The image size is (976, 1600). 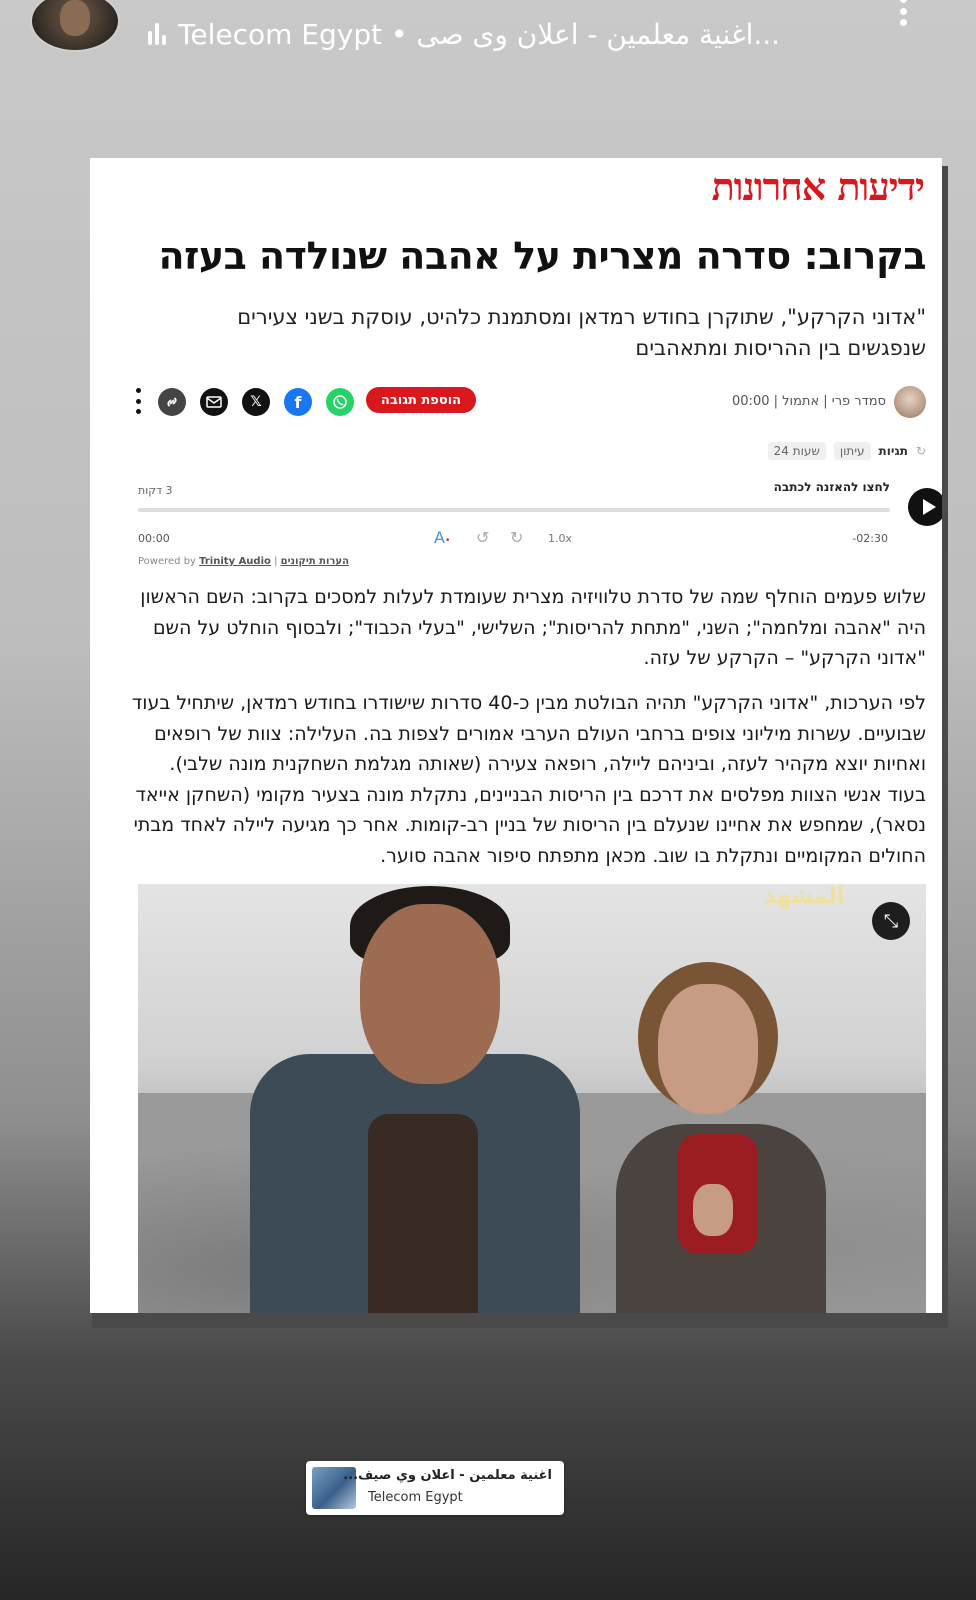 What do you see at coordinates (893, 451) in the screenshot?
I see `tags-label: תגיות` at bounding box center [893, 451].